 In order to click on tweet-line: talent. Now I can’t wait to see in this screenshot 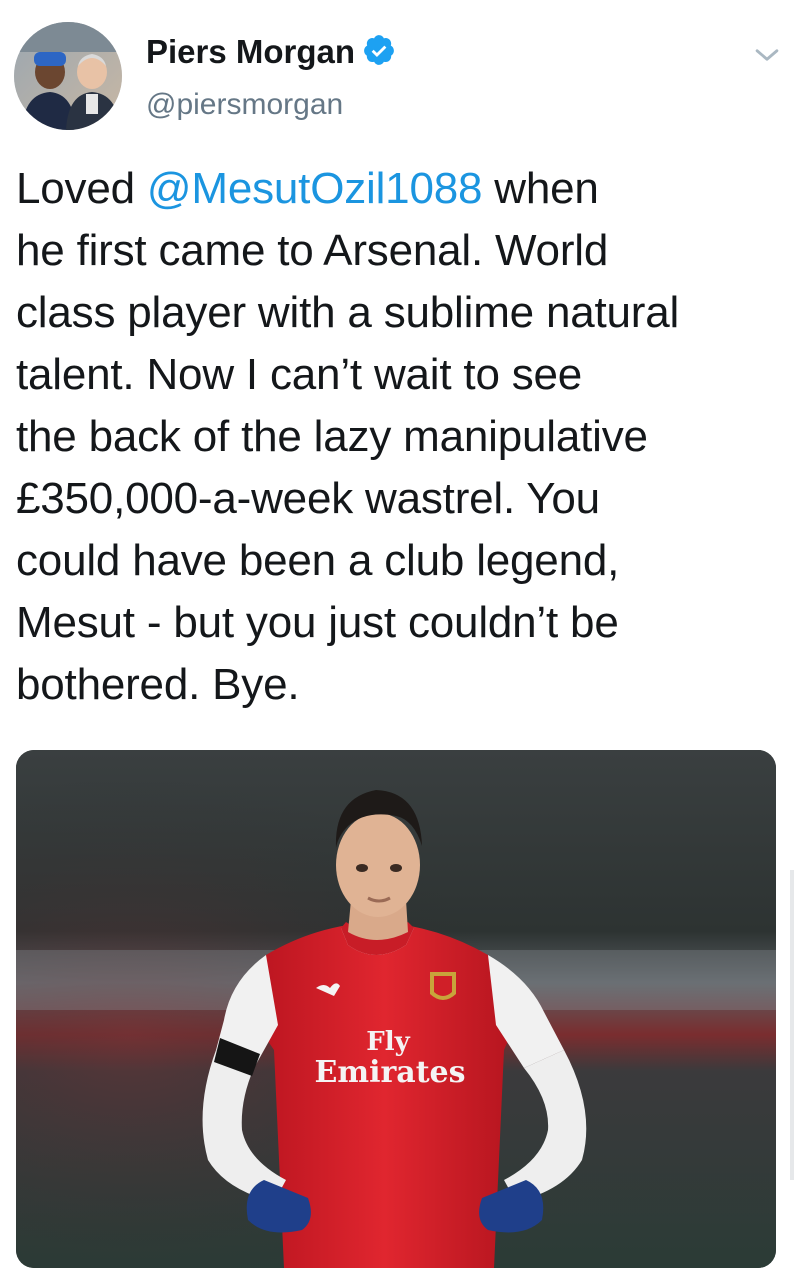, I will do `click(299, 374)`.